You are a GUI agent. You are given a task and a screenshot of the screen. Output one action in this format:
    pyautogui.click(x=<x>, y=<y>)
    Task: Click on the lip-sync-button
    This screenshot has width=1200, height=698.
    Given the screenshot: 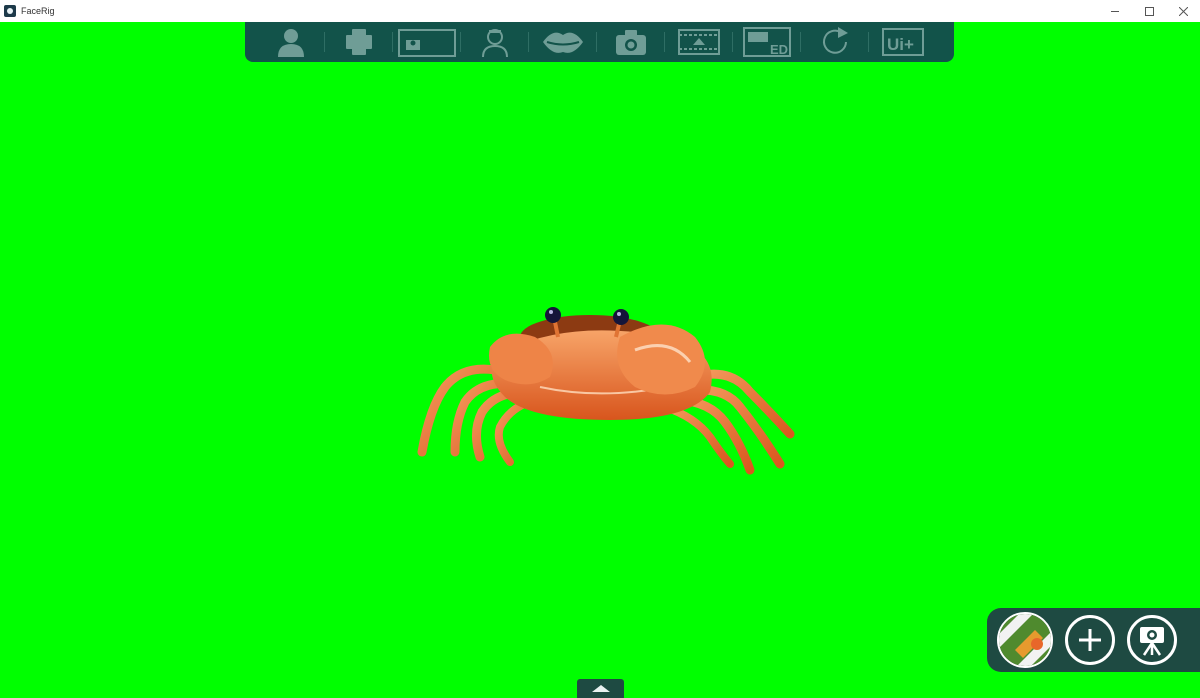 What is the action you would take?
    pyautogui.click(x=563, y=42)
    